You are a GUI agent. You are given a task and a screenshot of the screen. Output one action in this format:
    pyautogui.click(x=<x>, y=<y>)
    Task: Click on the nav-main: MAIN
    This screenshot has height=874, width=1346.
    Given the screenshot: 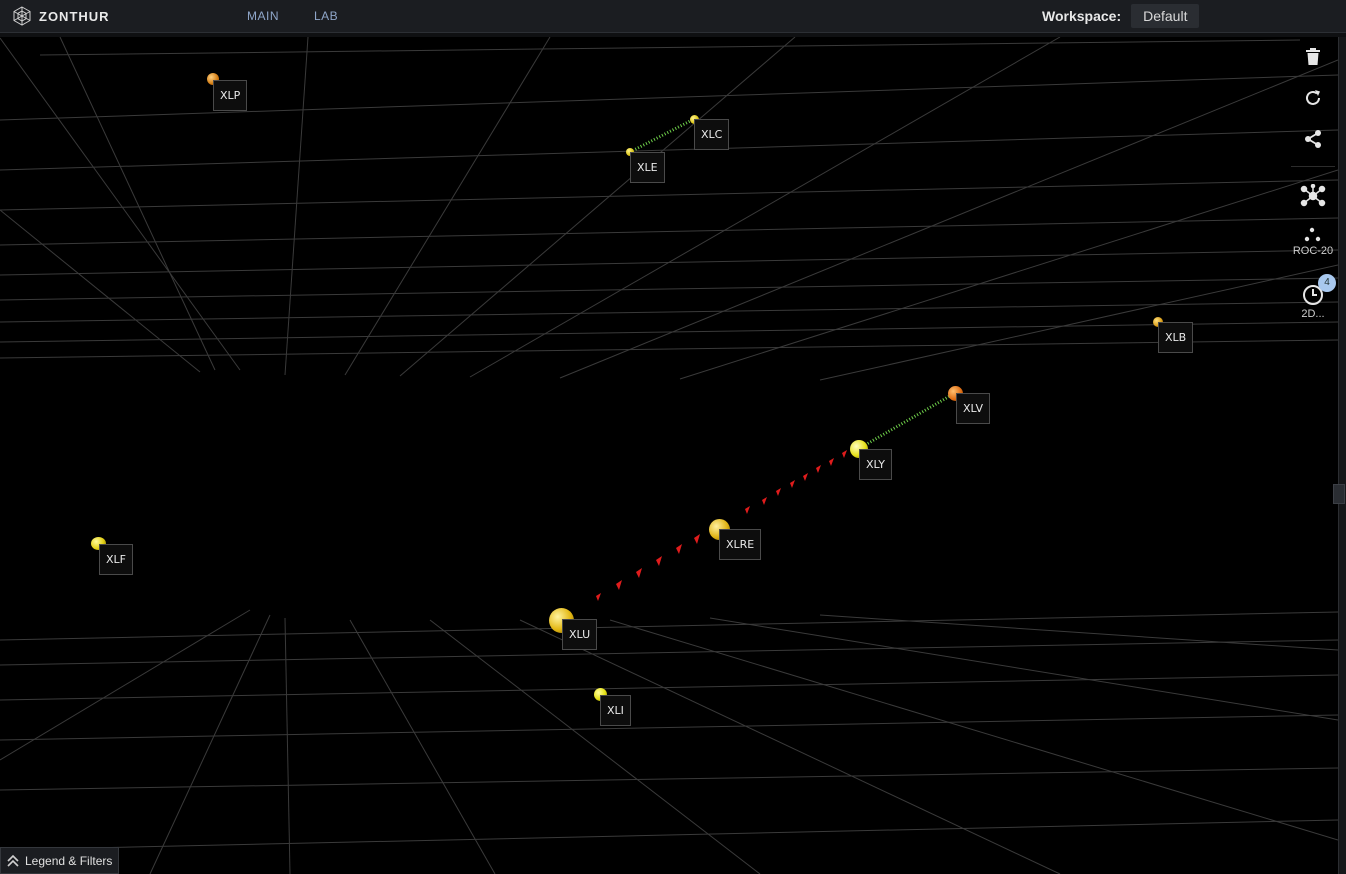 What is the action you would take?
    pyautogui.click(x=263, y=16)
    